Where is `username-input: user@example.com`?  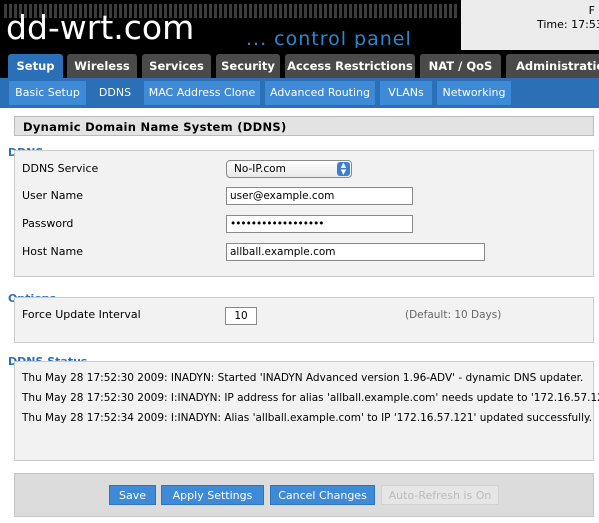 username-input: user@example.com is located at coordinates (319, 196).